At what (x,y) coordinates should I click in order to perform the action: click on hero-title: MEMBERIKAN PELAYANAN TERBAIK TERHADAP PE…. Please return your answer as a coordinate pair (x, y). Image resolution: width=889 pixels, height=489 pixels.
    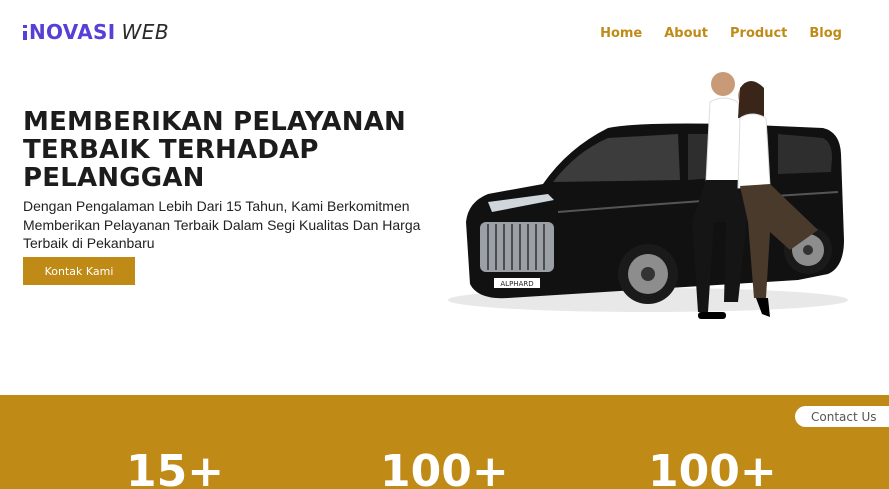
    Looking at the image, I should click on (214, 150).